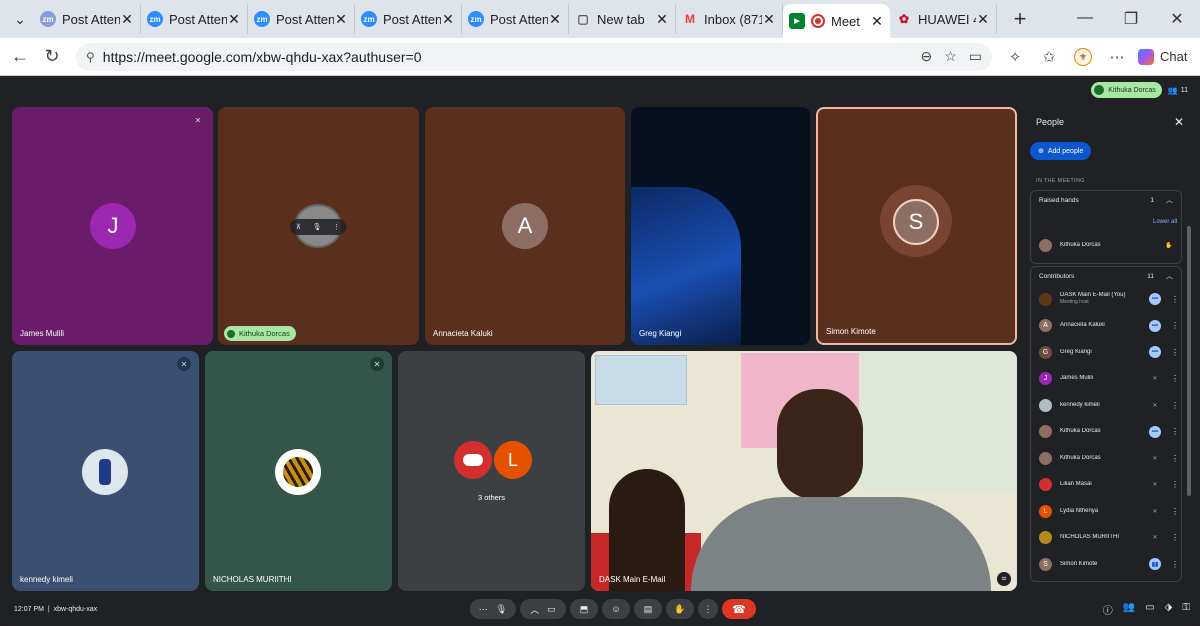 The image size is (1200, 626). Describe the element at coordinates (1085, 19) in the screenshot. I see `minimize-icon: —` at that location.